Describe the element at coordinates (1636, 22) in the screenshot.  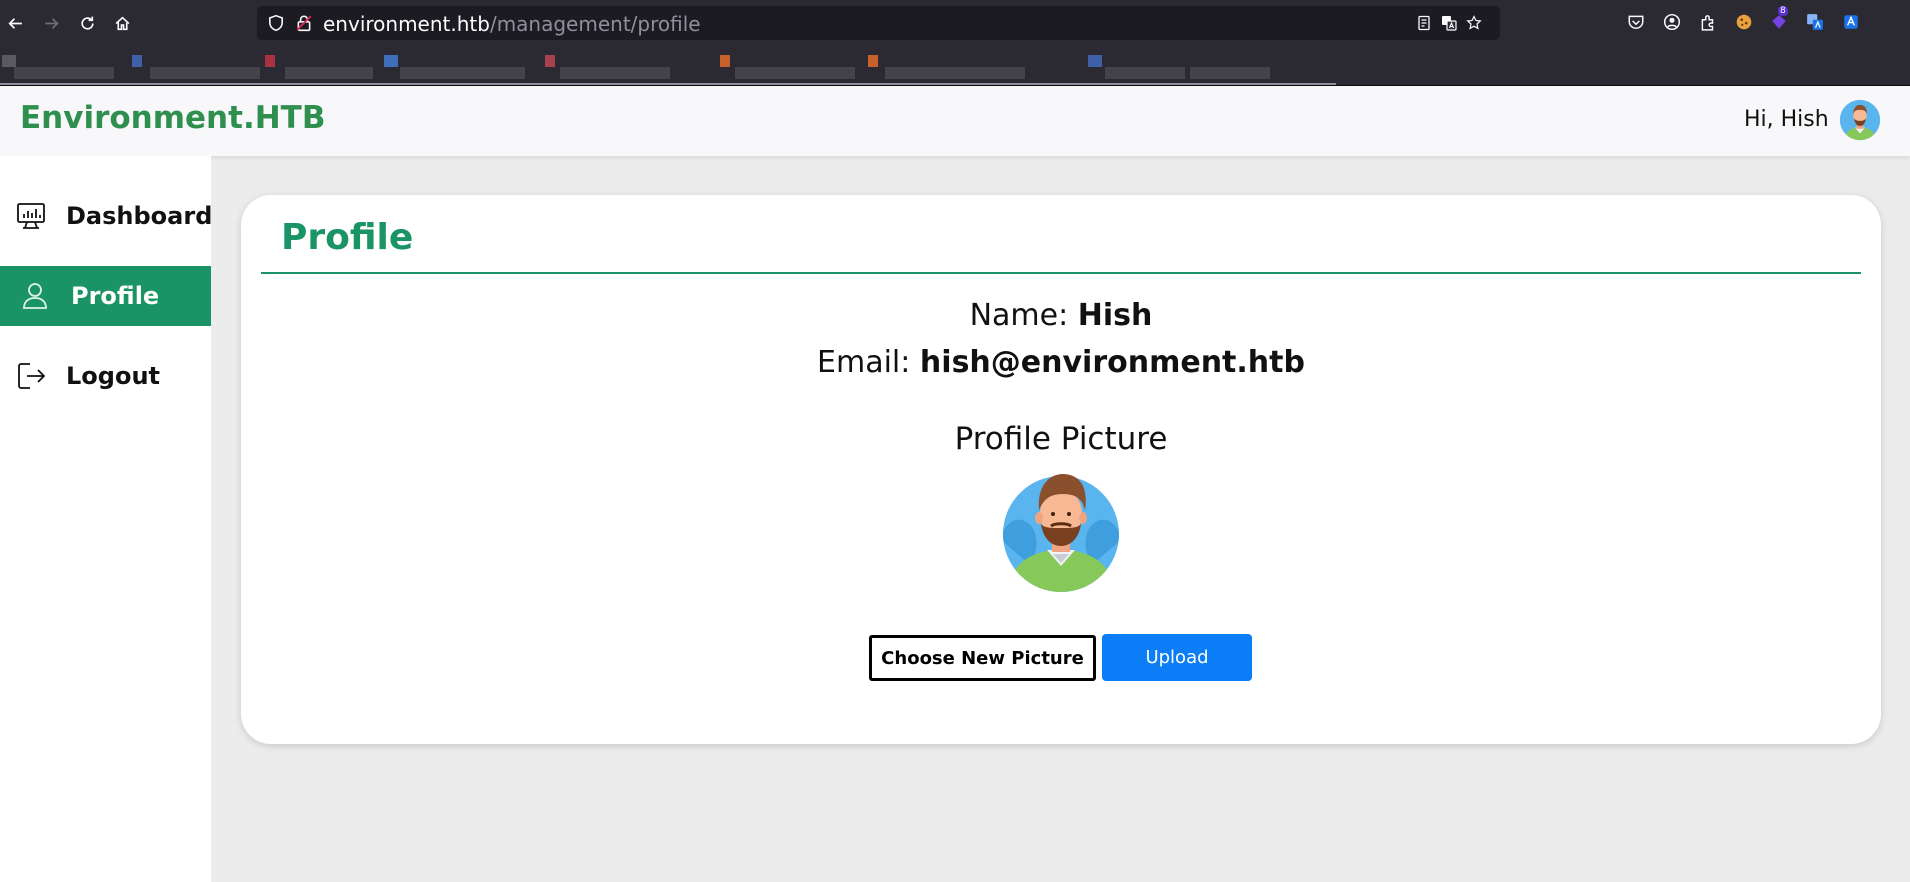
I see `pocket-icon` at that location.